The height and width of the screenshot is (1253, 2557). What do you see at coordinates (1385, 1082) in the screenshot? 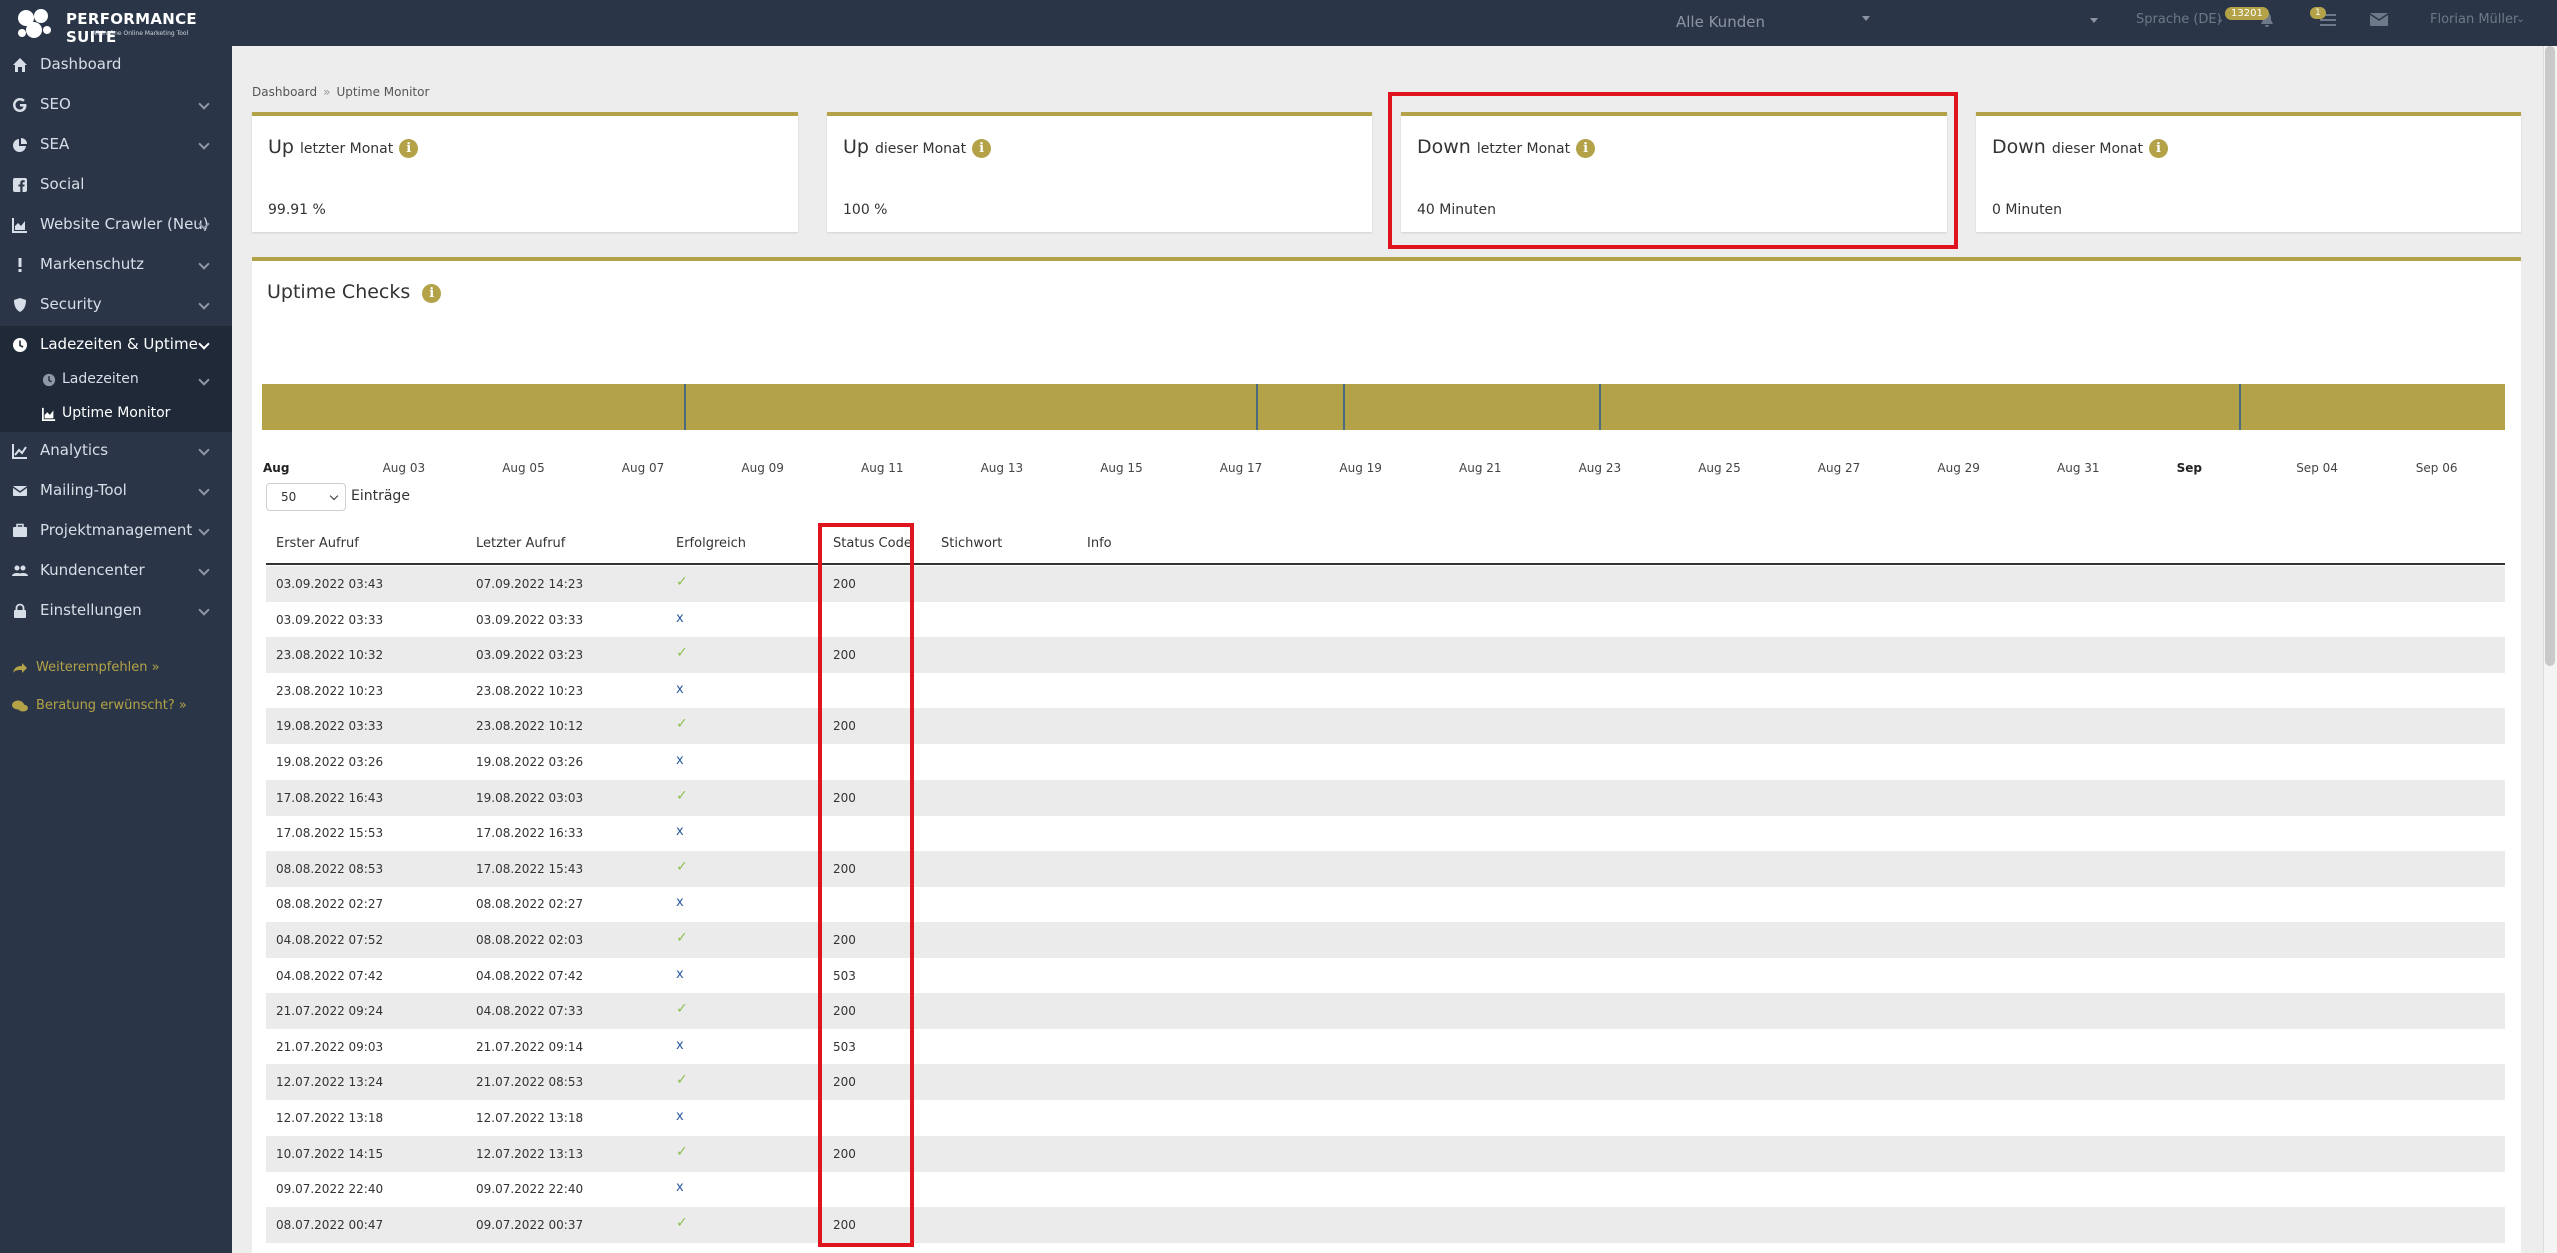
I see `table-row: 12.07.2022 13:24 21.07.2022 08:53 ✓ 200` at bounding box center [1385, 1082].